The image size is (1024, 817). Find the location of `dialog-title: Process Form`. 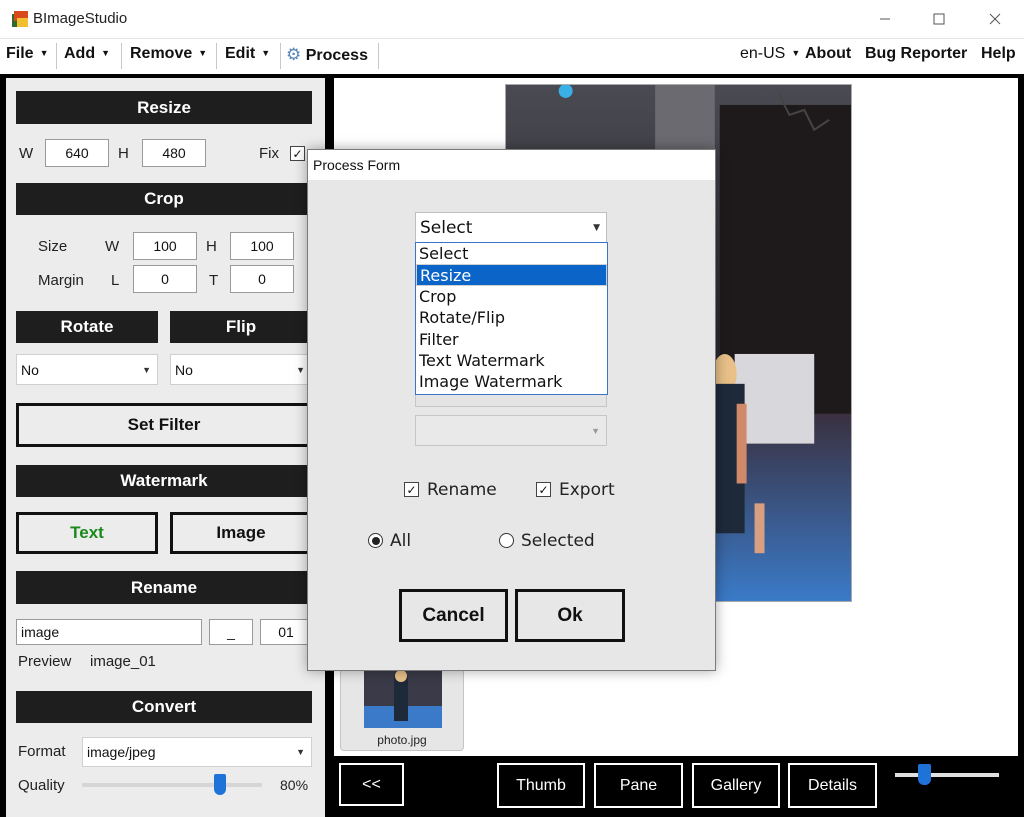

dialog-title: Process Form is located at coordinates (511, 165).